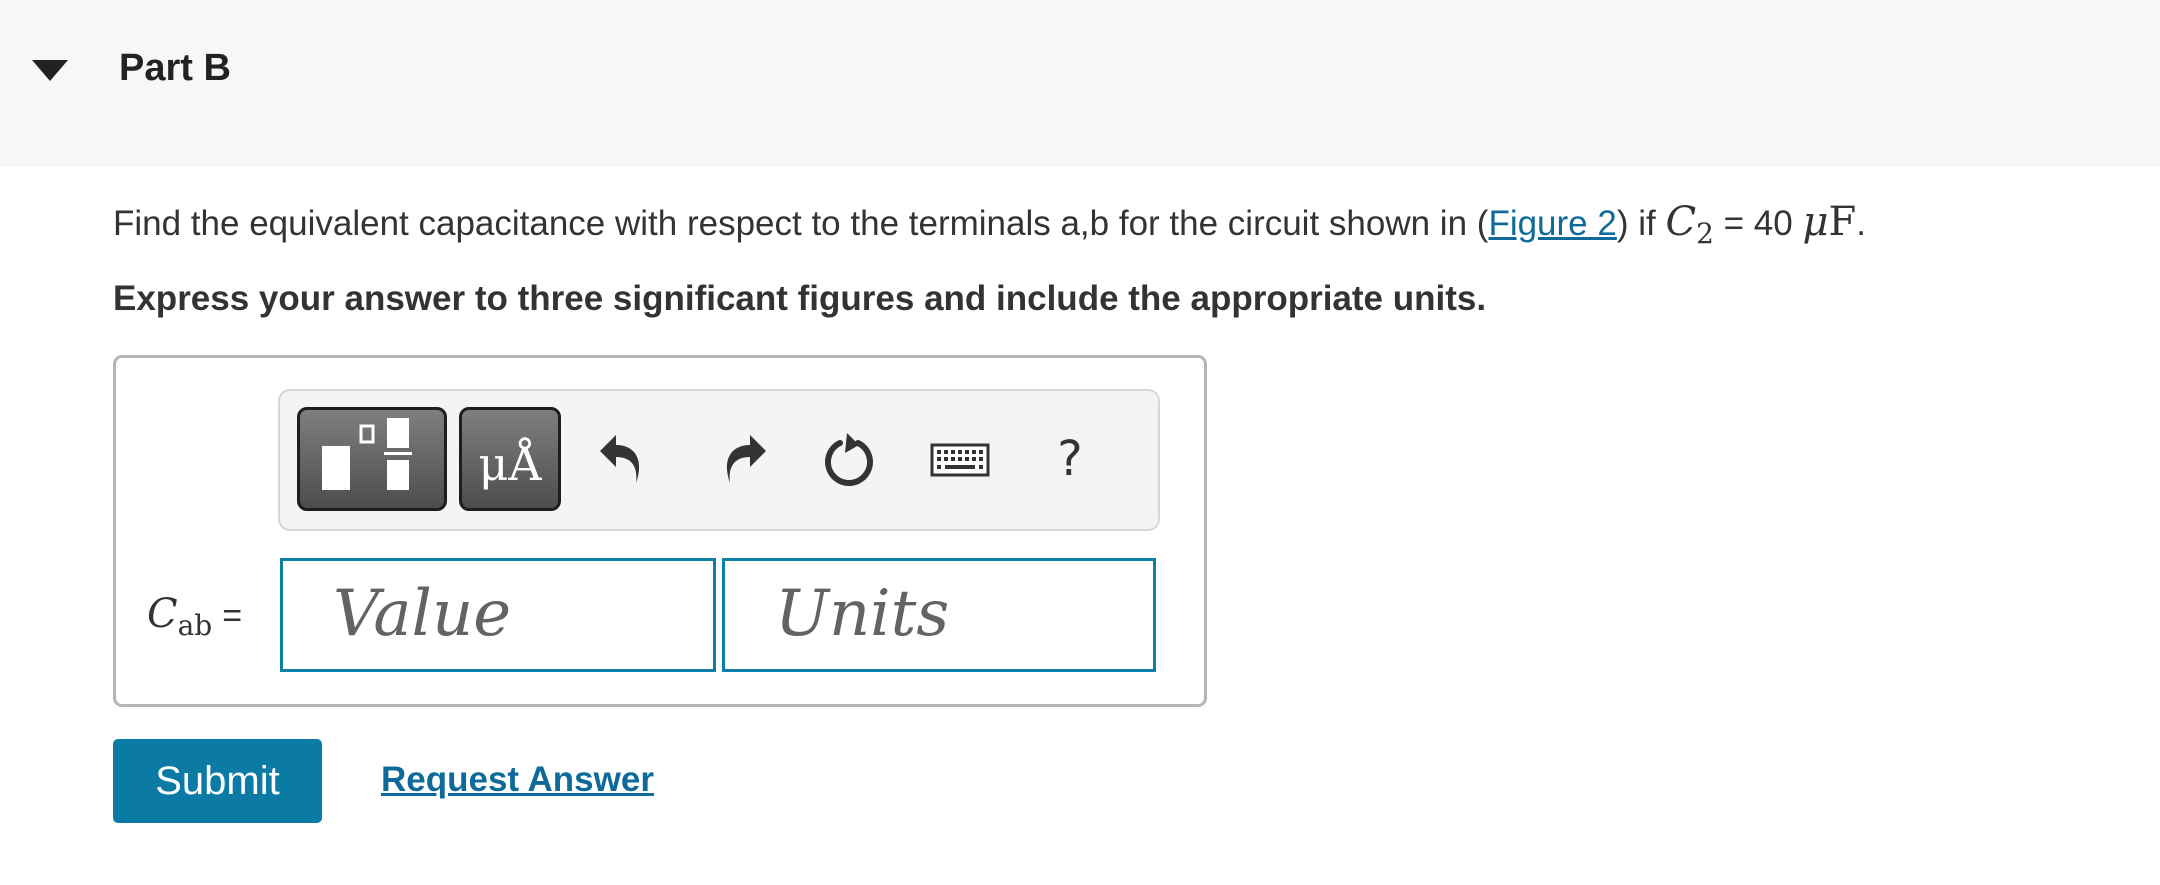 The height and width of the screenshot is (885, 2160). I want to click on capacitance-value: = 40, so click(1758, 223).